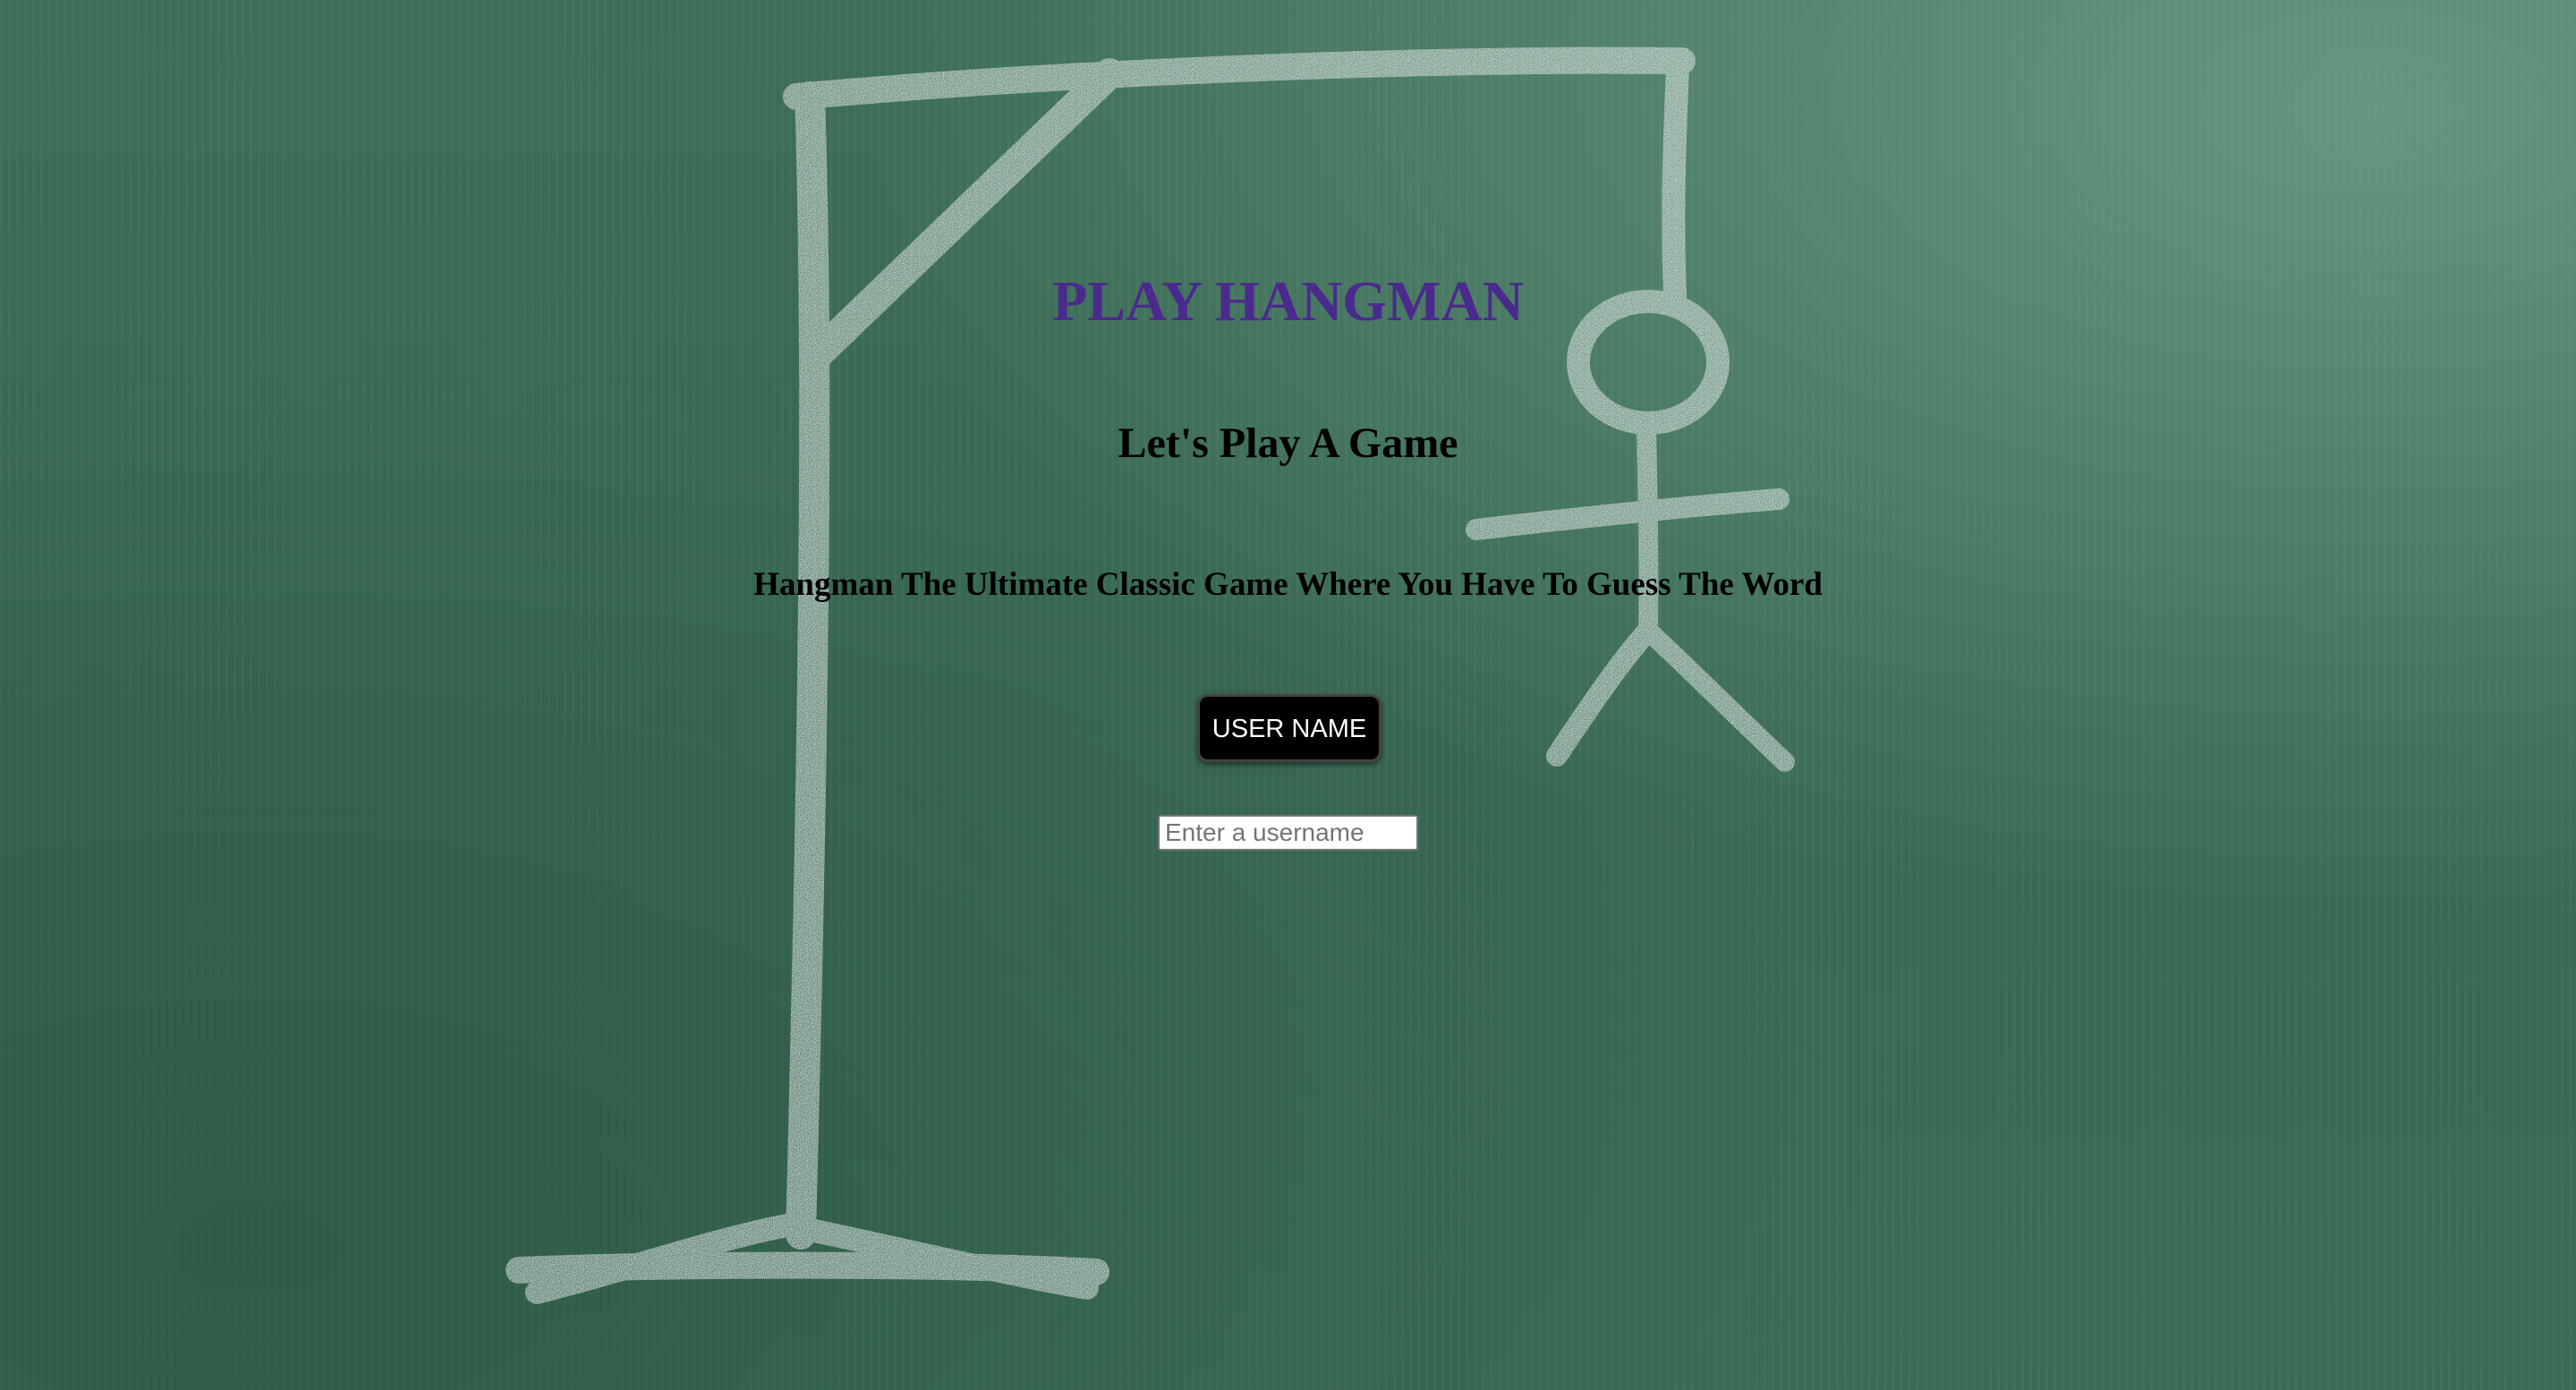  What do you see at coordinates (1628, 514) in the screenshot?
I see `hangman-arms` at bounding box center [1628, 514].